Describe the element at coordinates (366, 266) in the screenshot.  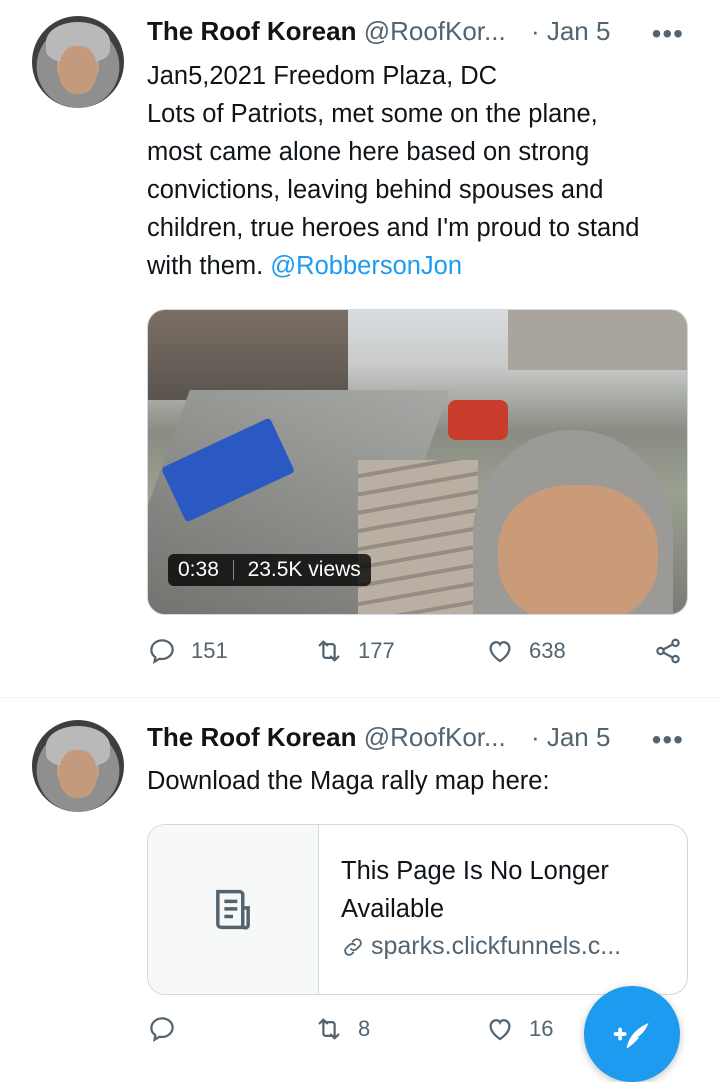
I see `mention-link: @RobbersonJon` at that location.